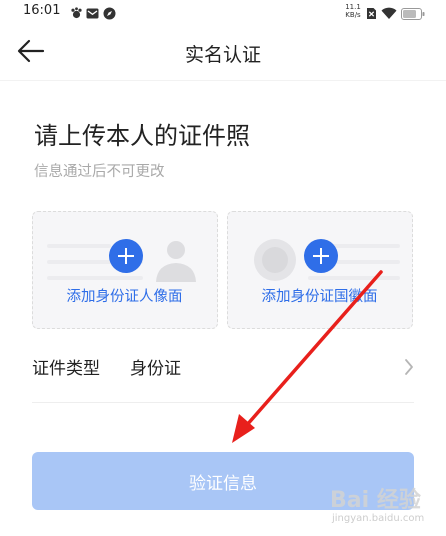 The height and width of the screenshot is (536, 446). Describe the element at coordinates (99, 172) in the screenshot. I see `upload-subheading: 信息通过后不可更改` at that location.